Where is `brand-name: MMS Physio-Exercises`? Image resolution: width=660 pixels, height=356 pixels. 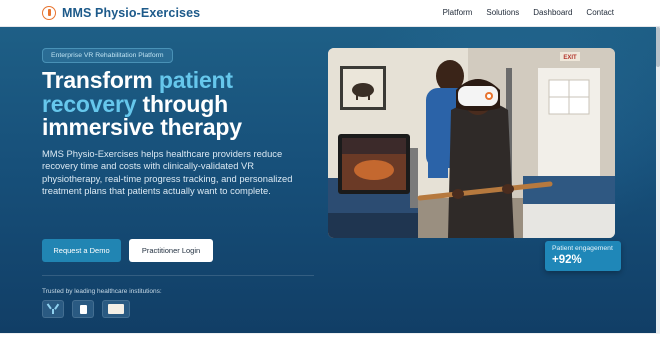 brand-name: MMS Physio-Exercises is located at coordinates (131, 13).